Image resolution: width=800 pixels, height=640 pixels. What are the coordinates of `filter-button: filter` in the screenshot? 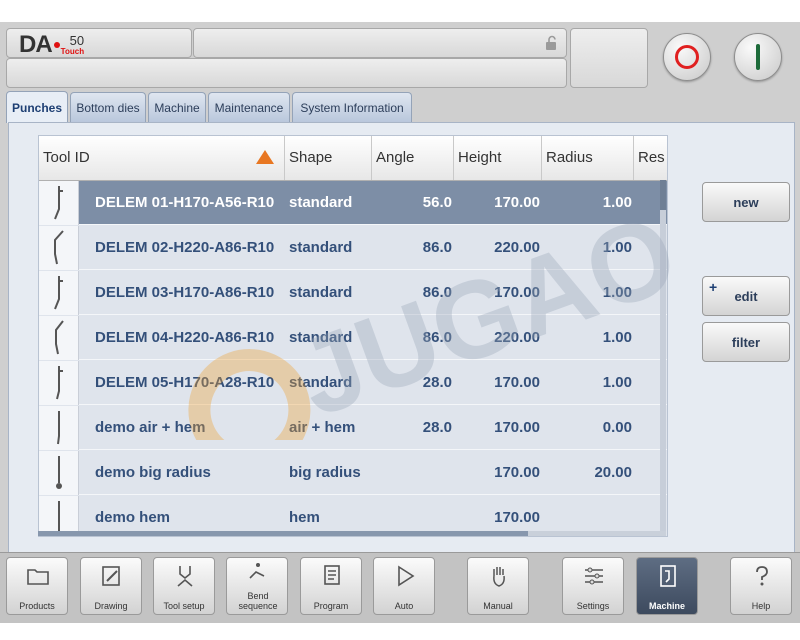 It's located at (746, 342).